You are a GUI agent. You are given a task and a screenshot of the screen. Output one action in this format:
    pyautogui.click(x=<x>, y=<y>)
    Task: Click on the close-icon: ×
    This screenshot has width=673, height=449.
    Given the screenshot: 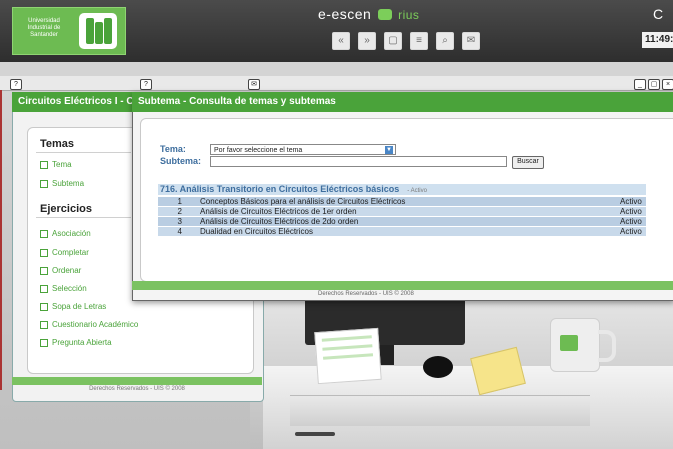 What is the action you would take?
    pyautogui.click(x=667, y=84)
    